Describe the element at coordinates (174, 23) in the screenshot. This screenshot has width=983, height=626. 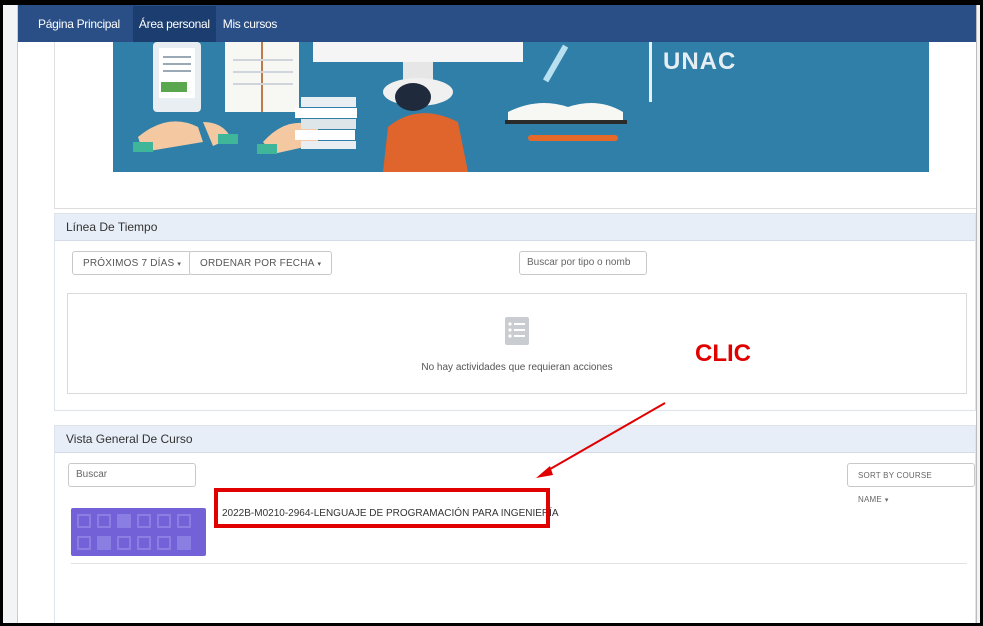
I see `nav-area-personal: Área personal` at that location.